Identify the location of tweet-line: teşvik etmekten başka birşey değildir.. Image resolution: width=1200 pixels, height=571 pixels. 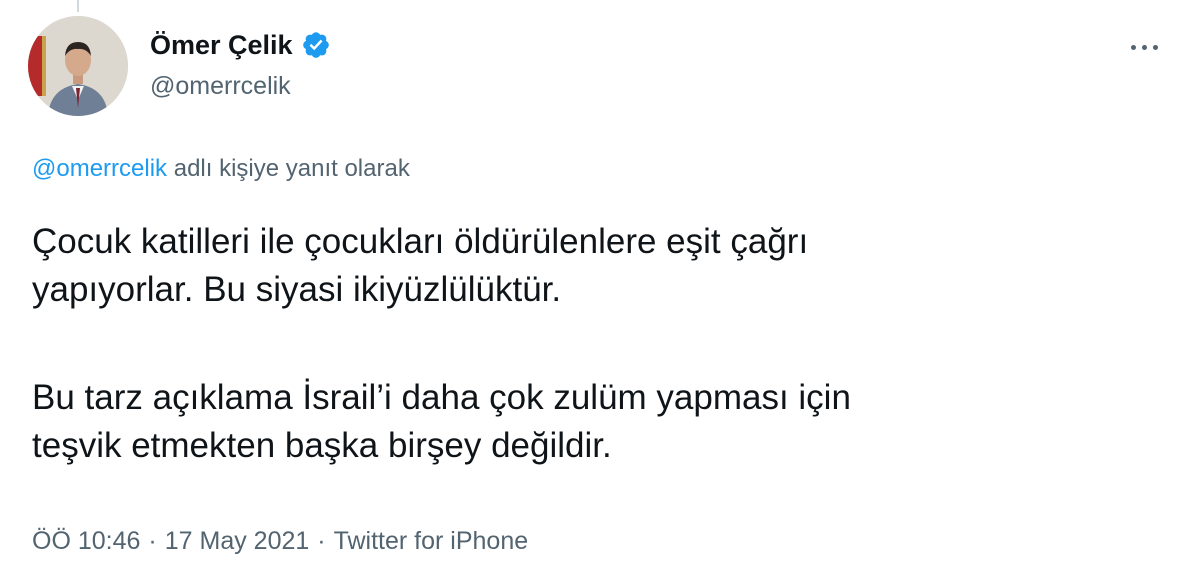
(322, 445).